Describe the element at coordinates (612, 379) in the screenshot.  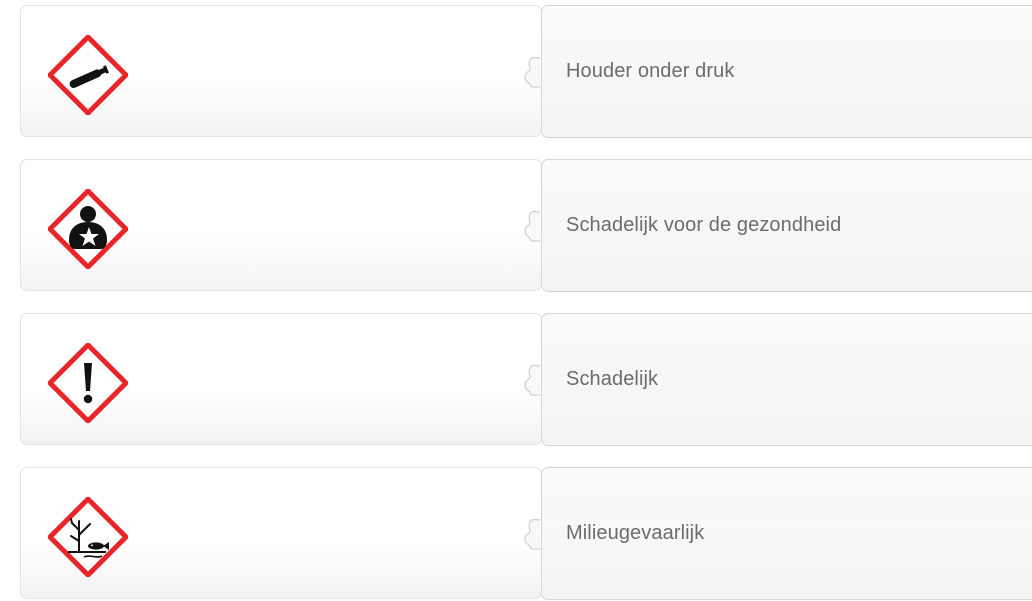
I see `answer-label: Schadelijk` at that location.